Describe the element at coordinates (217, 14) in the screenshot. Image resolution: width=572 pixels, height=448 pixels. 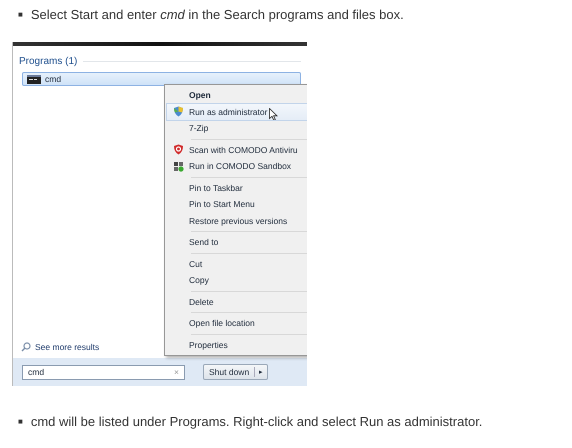
I see `instruction-text: Select Start and enter cmd in the Search programs and files box.` at that location.